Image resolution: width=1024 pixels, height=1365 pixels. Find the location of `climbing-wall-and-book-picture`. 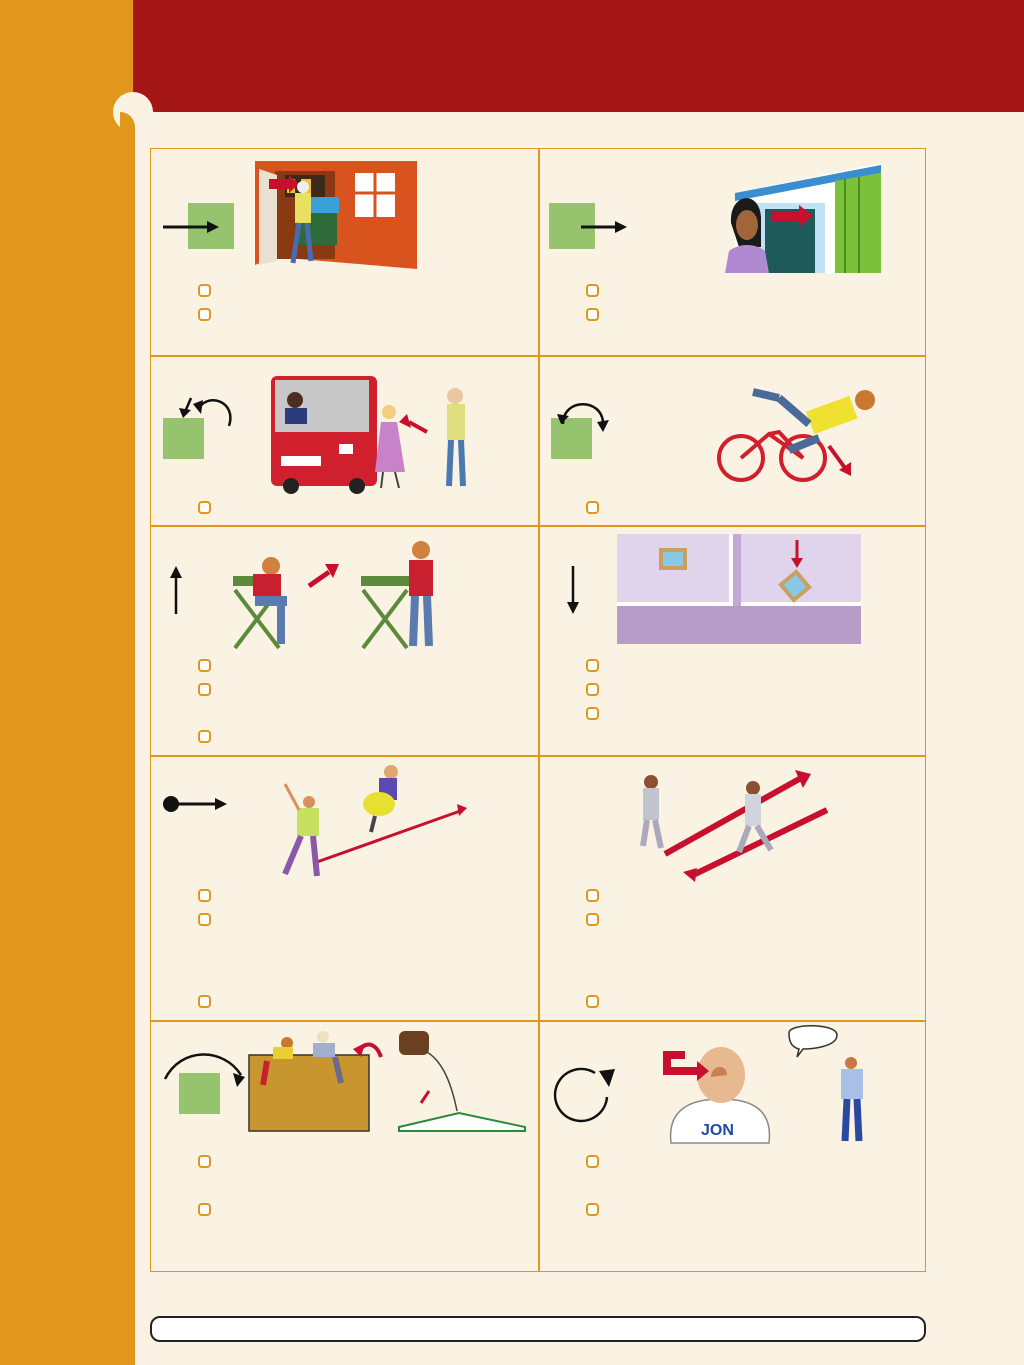

climbing-wall-and-book-picture is located at coordinates (387, 1081).